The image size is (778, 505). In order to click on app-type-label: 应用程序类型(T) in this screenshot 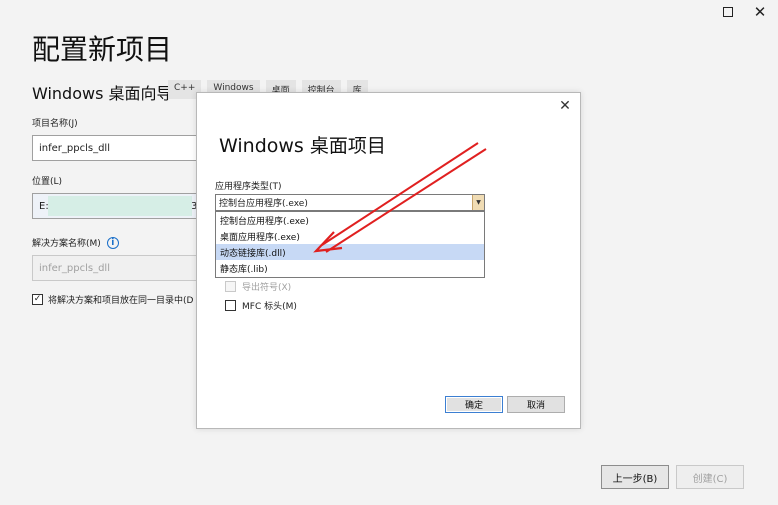, I will do `click(248, 187)`.